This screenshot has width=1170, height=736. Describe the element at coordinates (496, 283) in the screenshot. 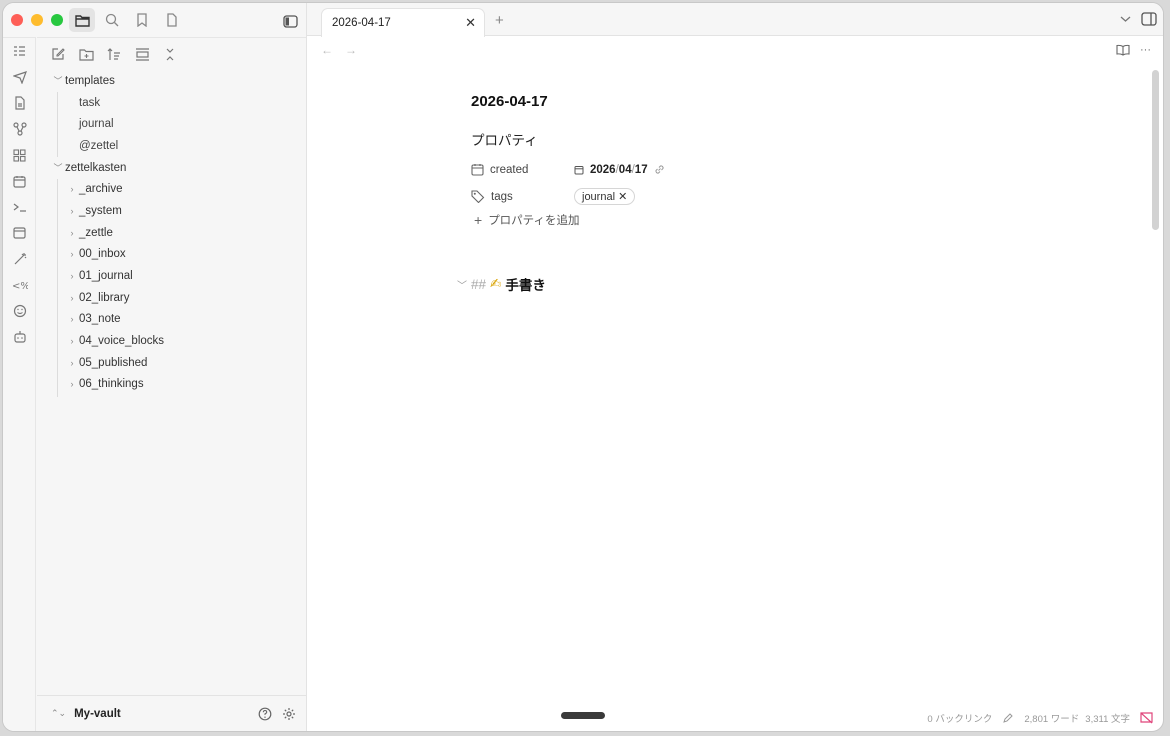

I see `writing-hand-icon: ✍` at that location.